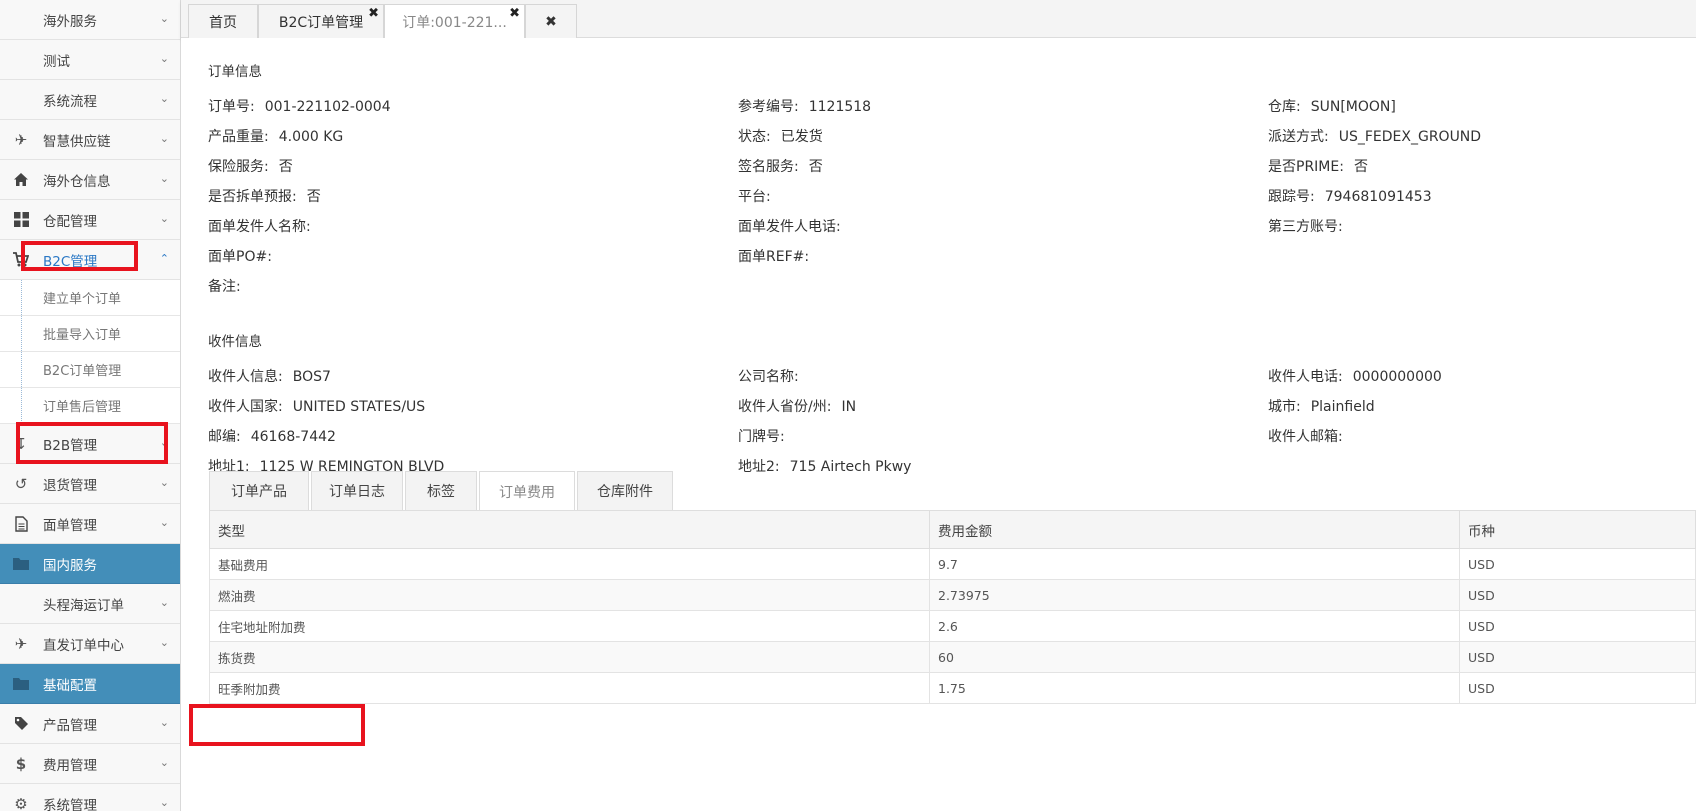 This screenshot has width=1696, height=811. I want to click on field-platform: 平台:, so click(754, 197).